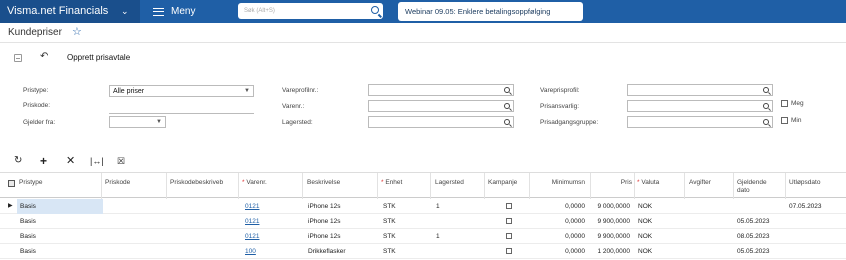 The image size is (846, 260). I want to click on cell-varenr-link: 100, so click(250, 251).